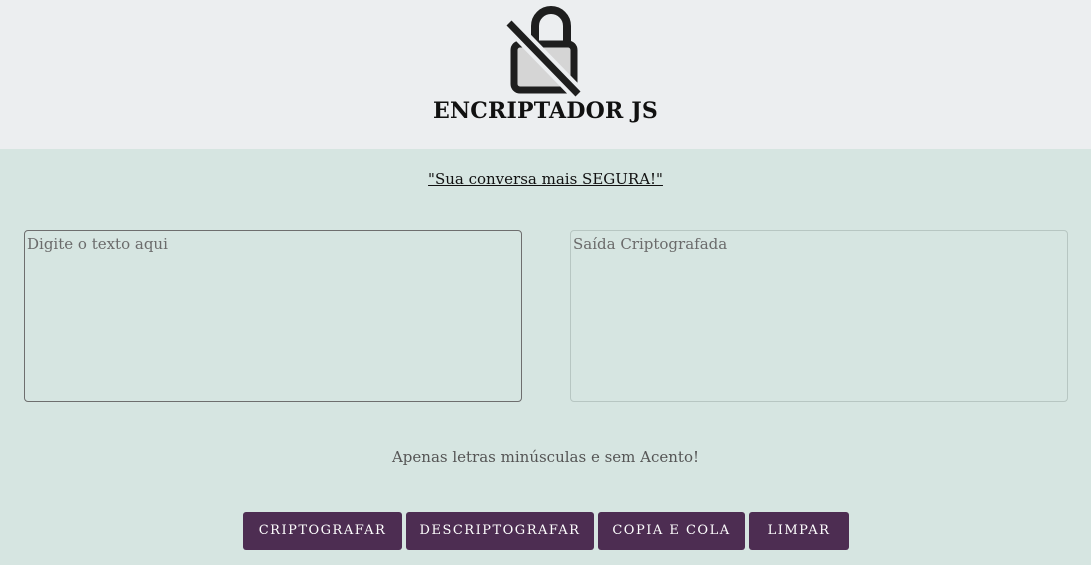 Image resolution: width=1091 pixels, height=565 pixels. What do you see at coordinates (671, 531) in the screenshot?
I see `copy-button: COPIA E COLA` at bounding box center [671, 531].